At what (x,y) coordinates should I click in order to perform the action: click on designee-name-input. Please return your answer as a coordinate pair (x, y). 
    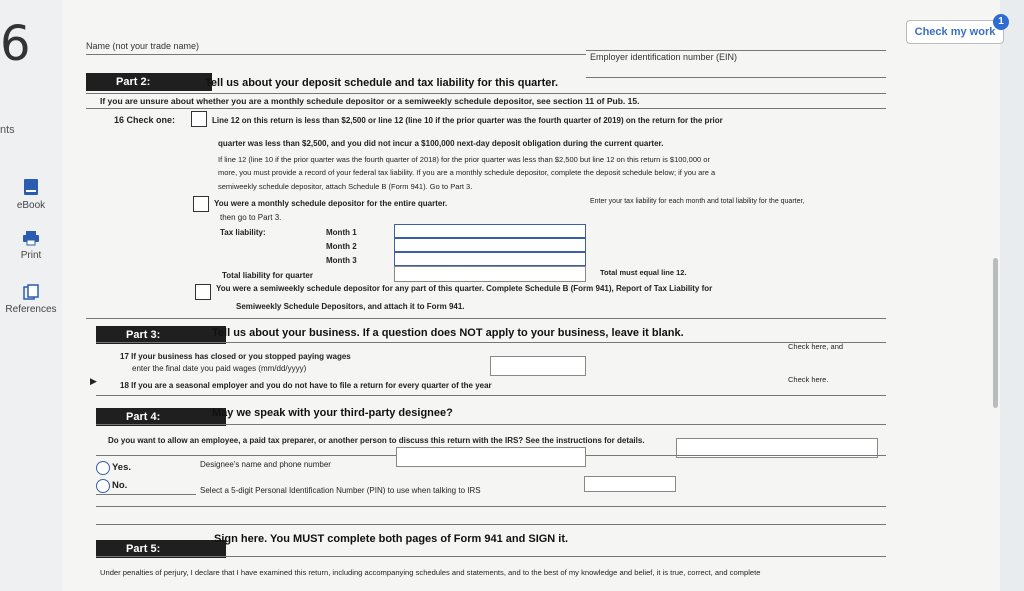
    Looking at the image, I should click on (491, 457).